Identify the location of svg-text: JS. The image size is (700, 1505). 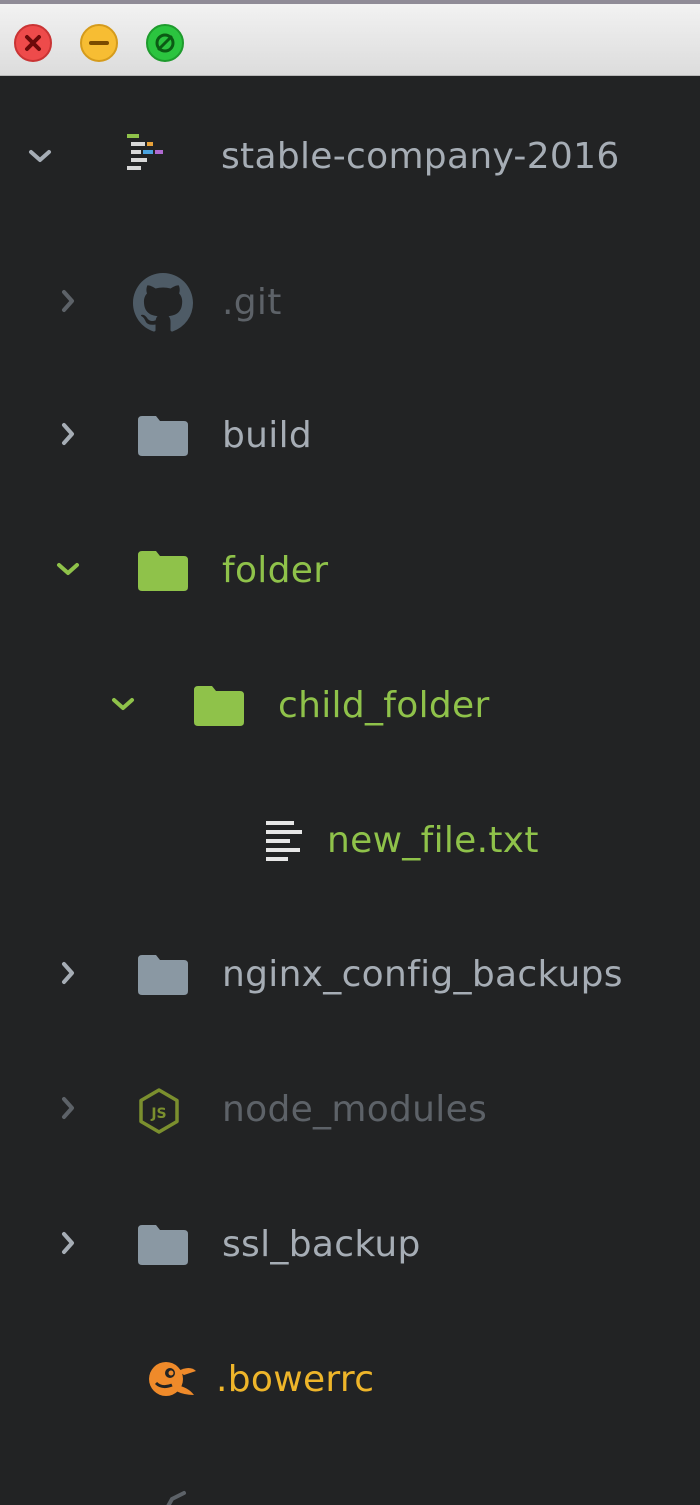
(158, 1114).